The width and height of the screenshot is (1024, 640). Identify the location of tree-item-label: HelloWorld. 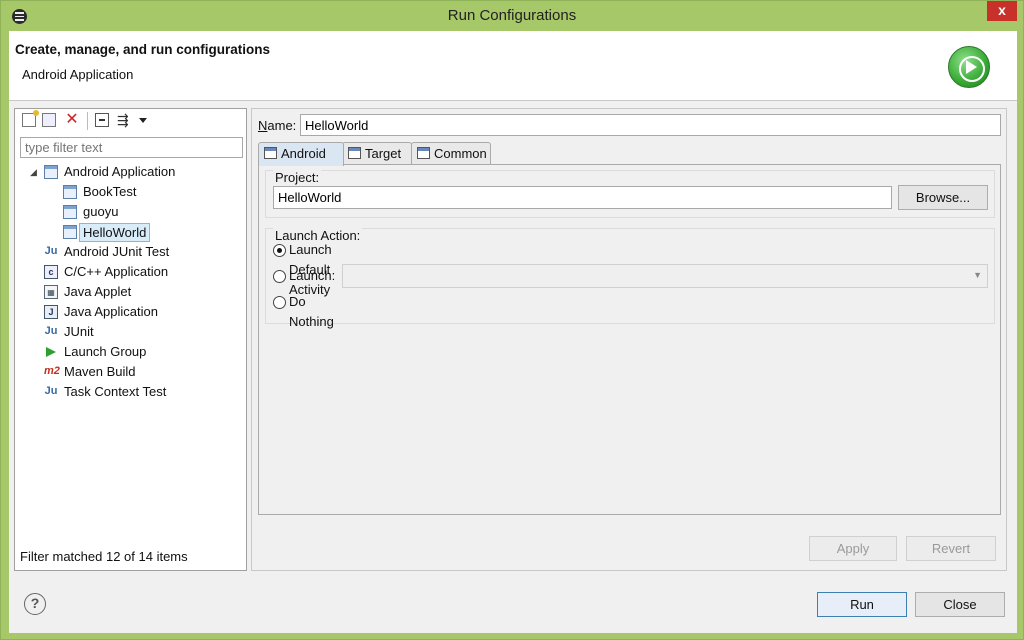
(115, 232).